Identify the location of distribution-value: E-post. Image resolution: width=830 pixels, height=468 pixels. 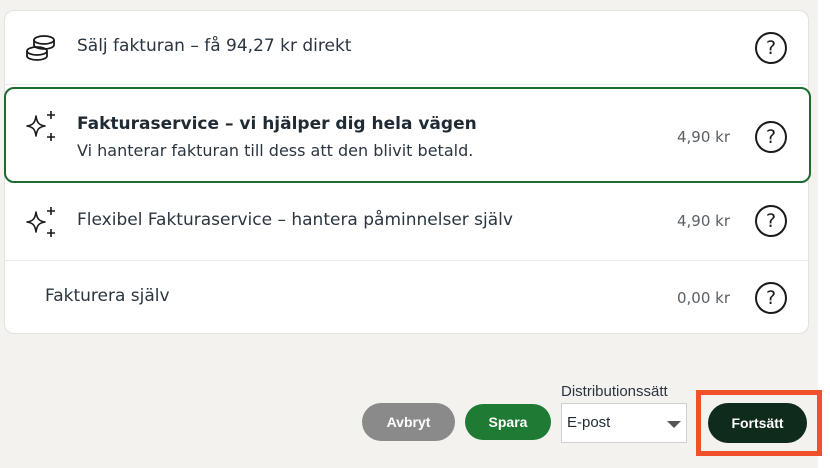
(589, 422).